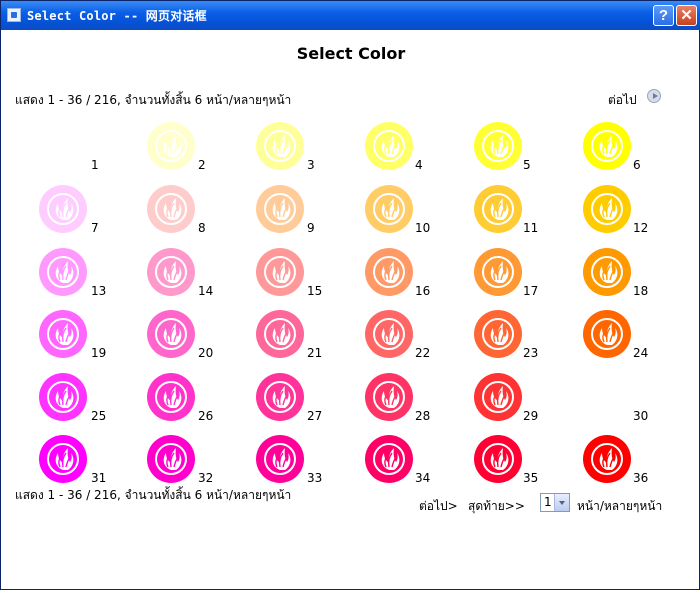 Image resolution: width=700 pixels, height=590 pixels. I want to click on swatch-number: 16, so click(423, 291).